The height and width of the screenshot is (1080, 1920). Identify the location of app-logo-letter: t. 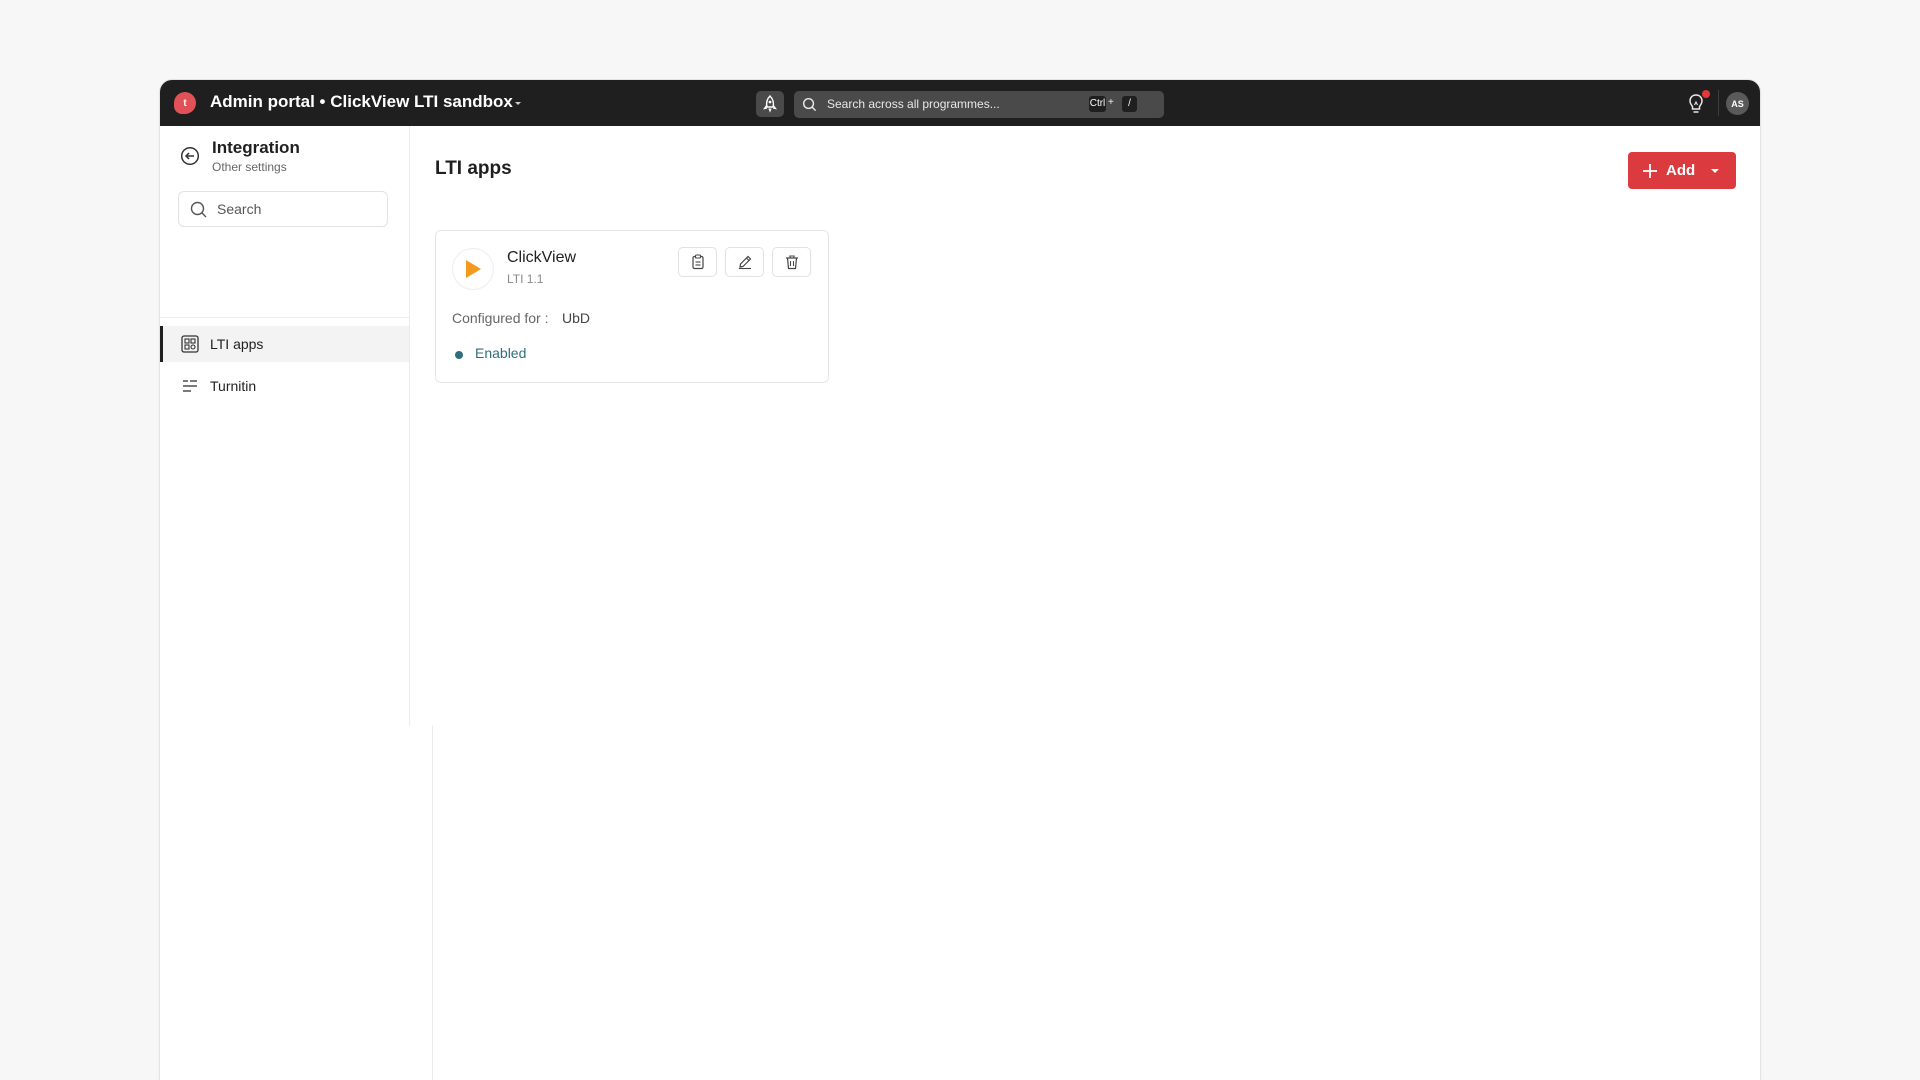
(185, 103).